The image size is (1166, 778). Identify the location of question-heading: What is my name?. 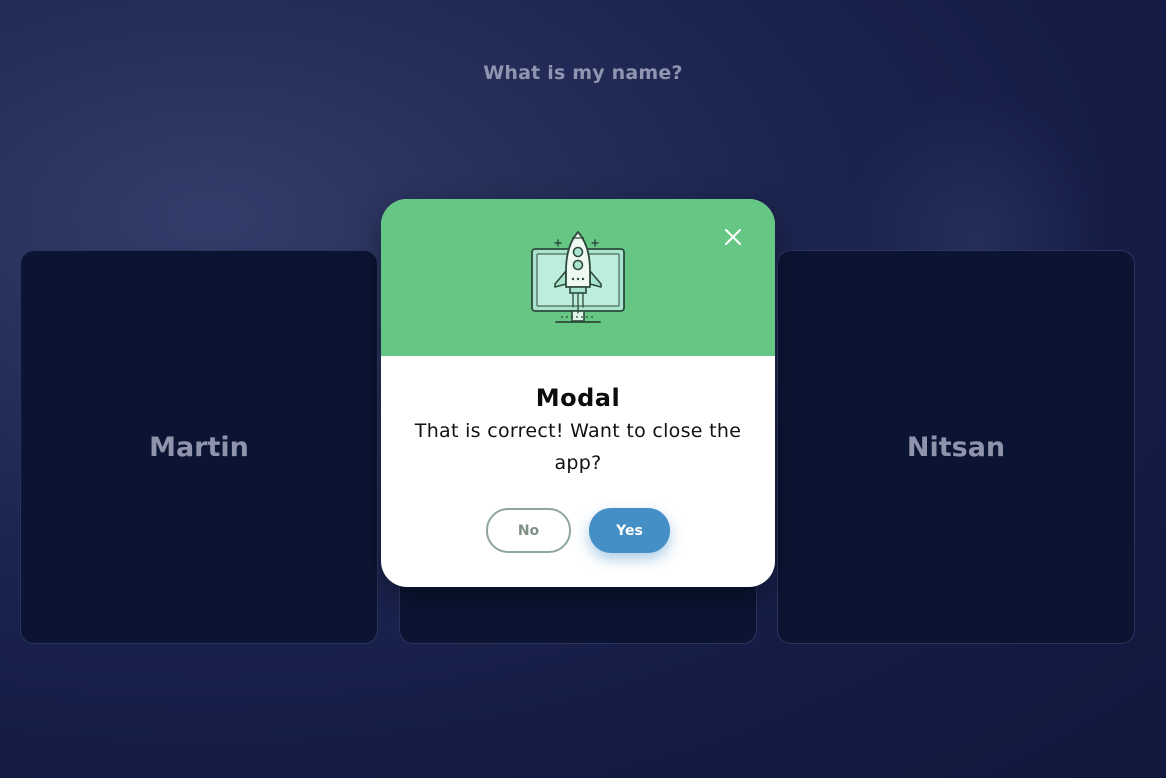
(583, 73).